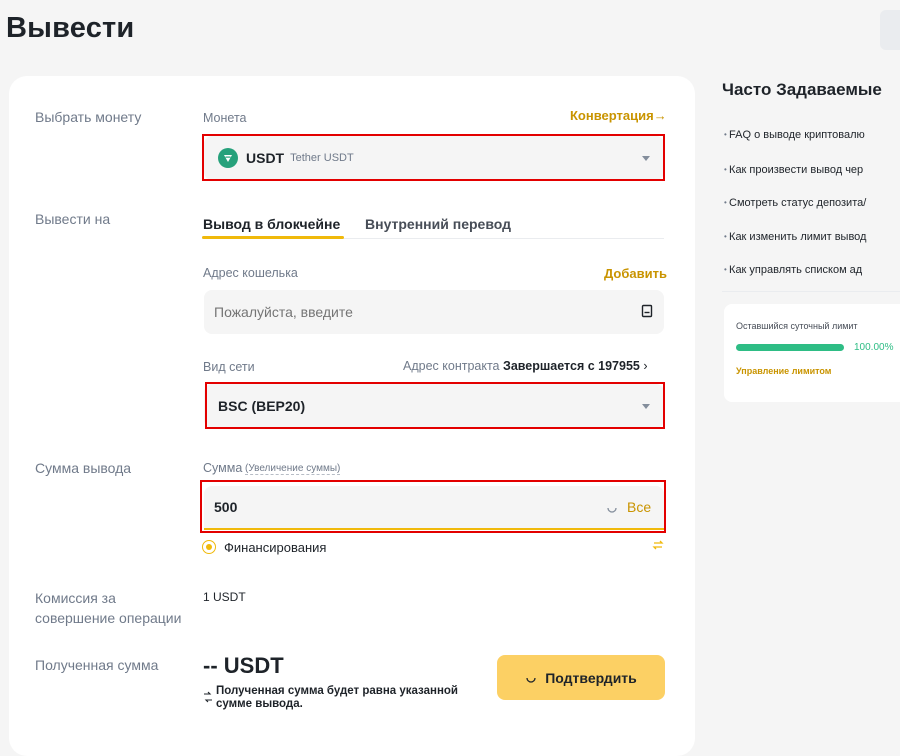  I want to click on received-row-label: Полученная сумма, so click(97, 665).